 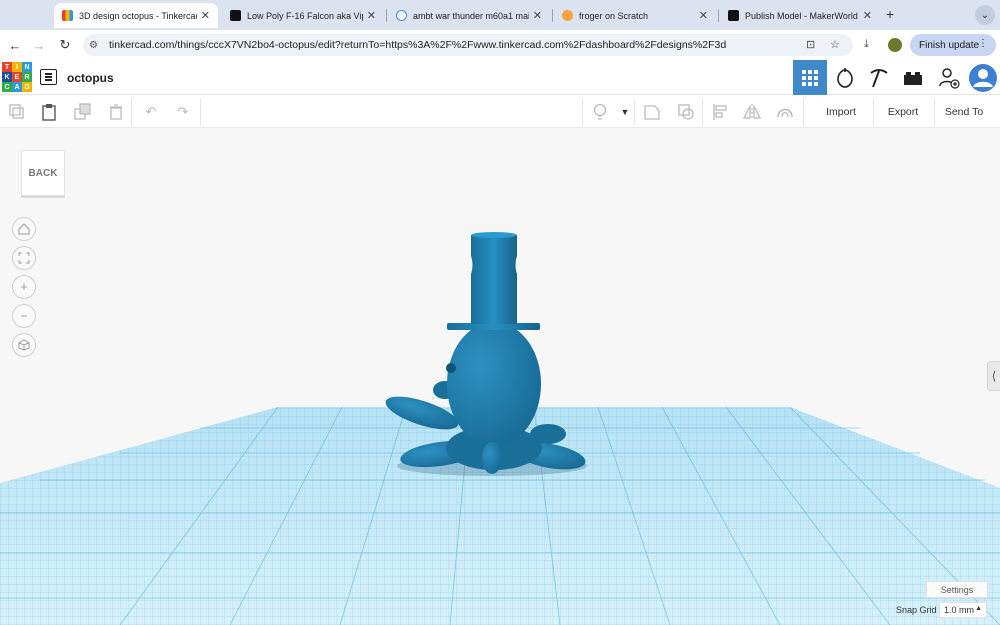 What do you see at coordinates (625, 112) in the screenshot?
I see `dropdown-caret-icon: ▼` at bounding box center [625, 112].